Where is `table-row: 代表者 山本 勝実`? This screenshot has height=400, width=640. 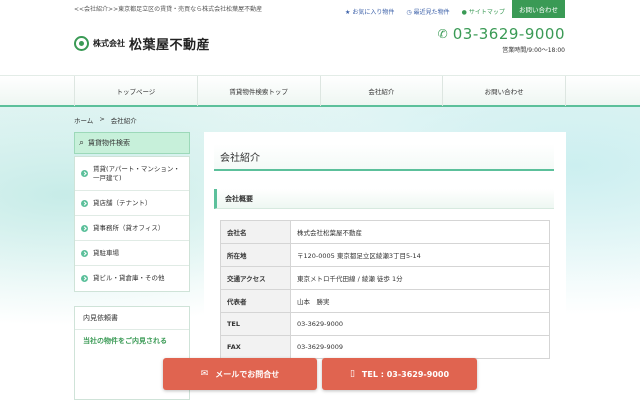 table-row: 代表者 山本 勝実 is located at coordinates (385, 301).